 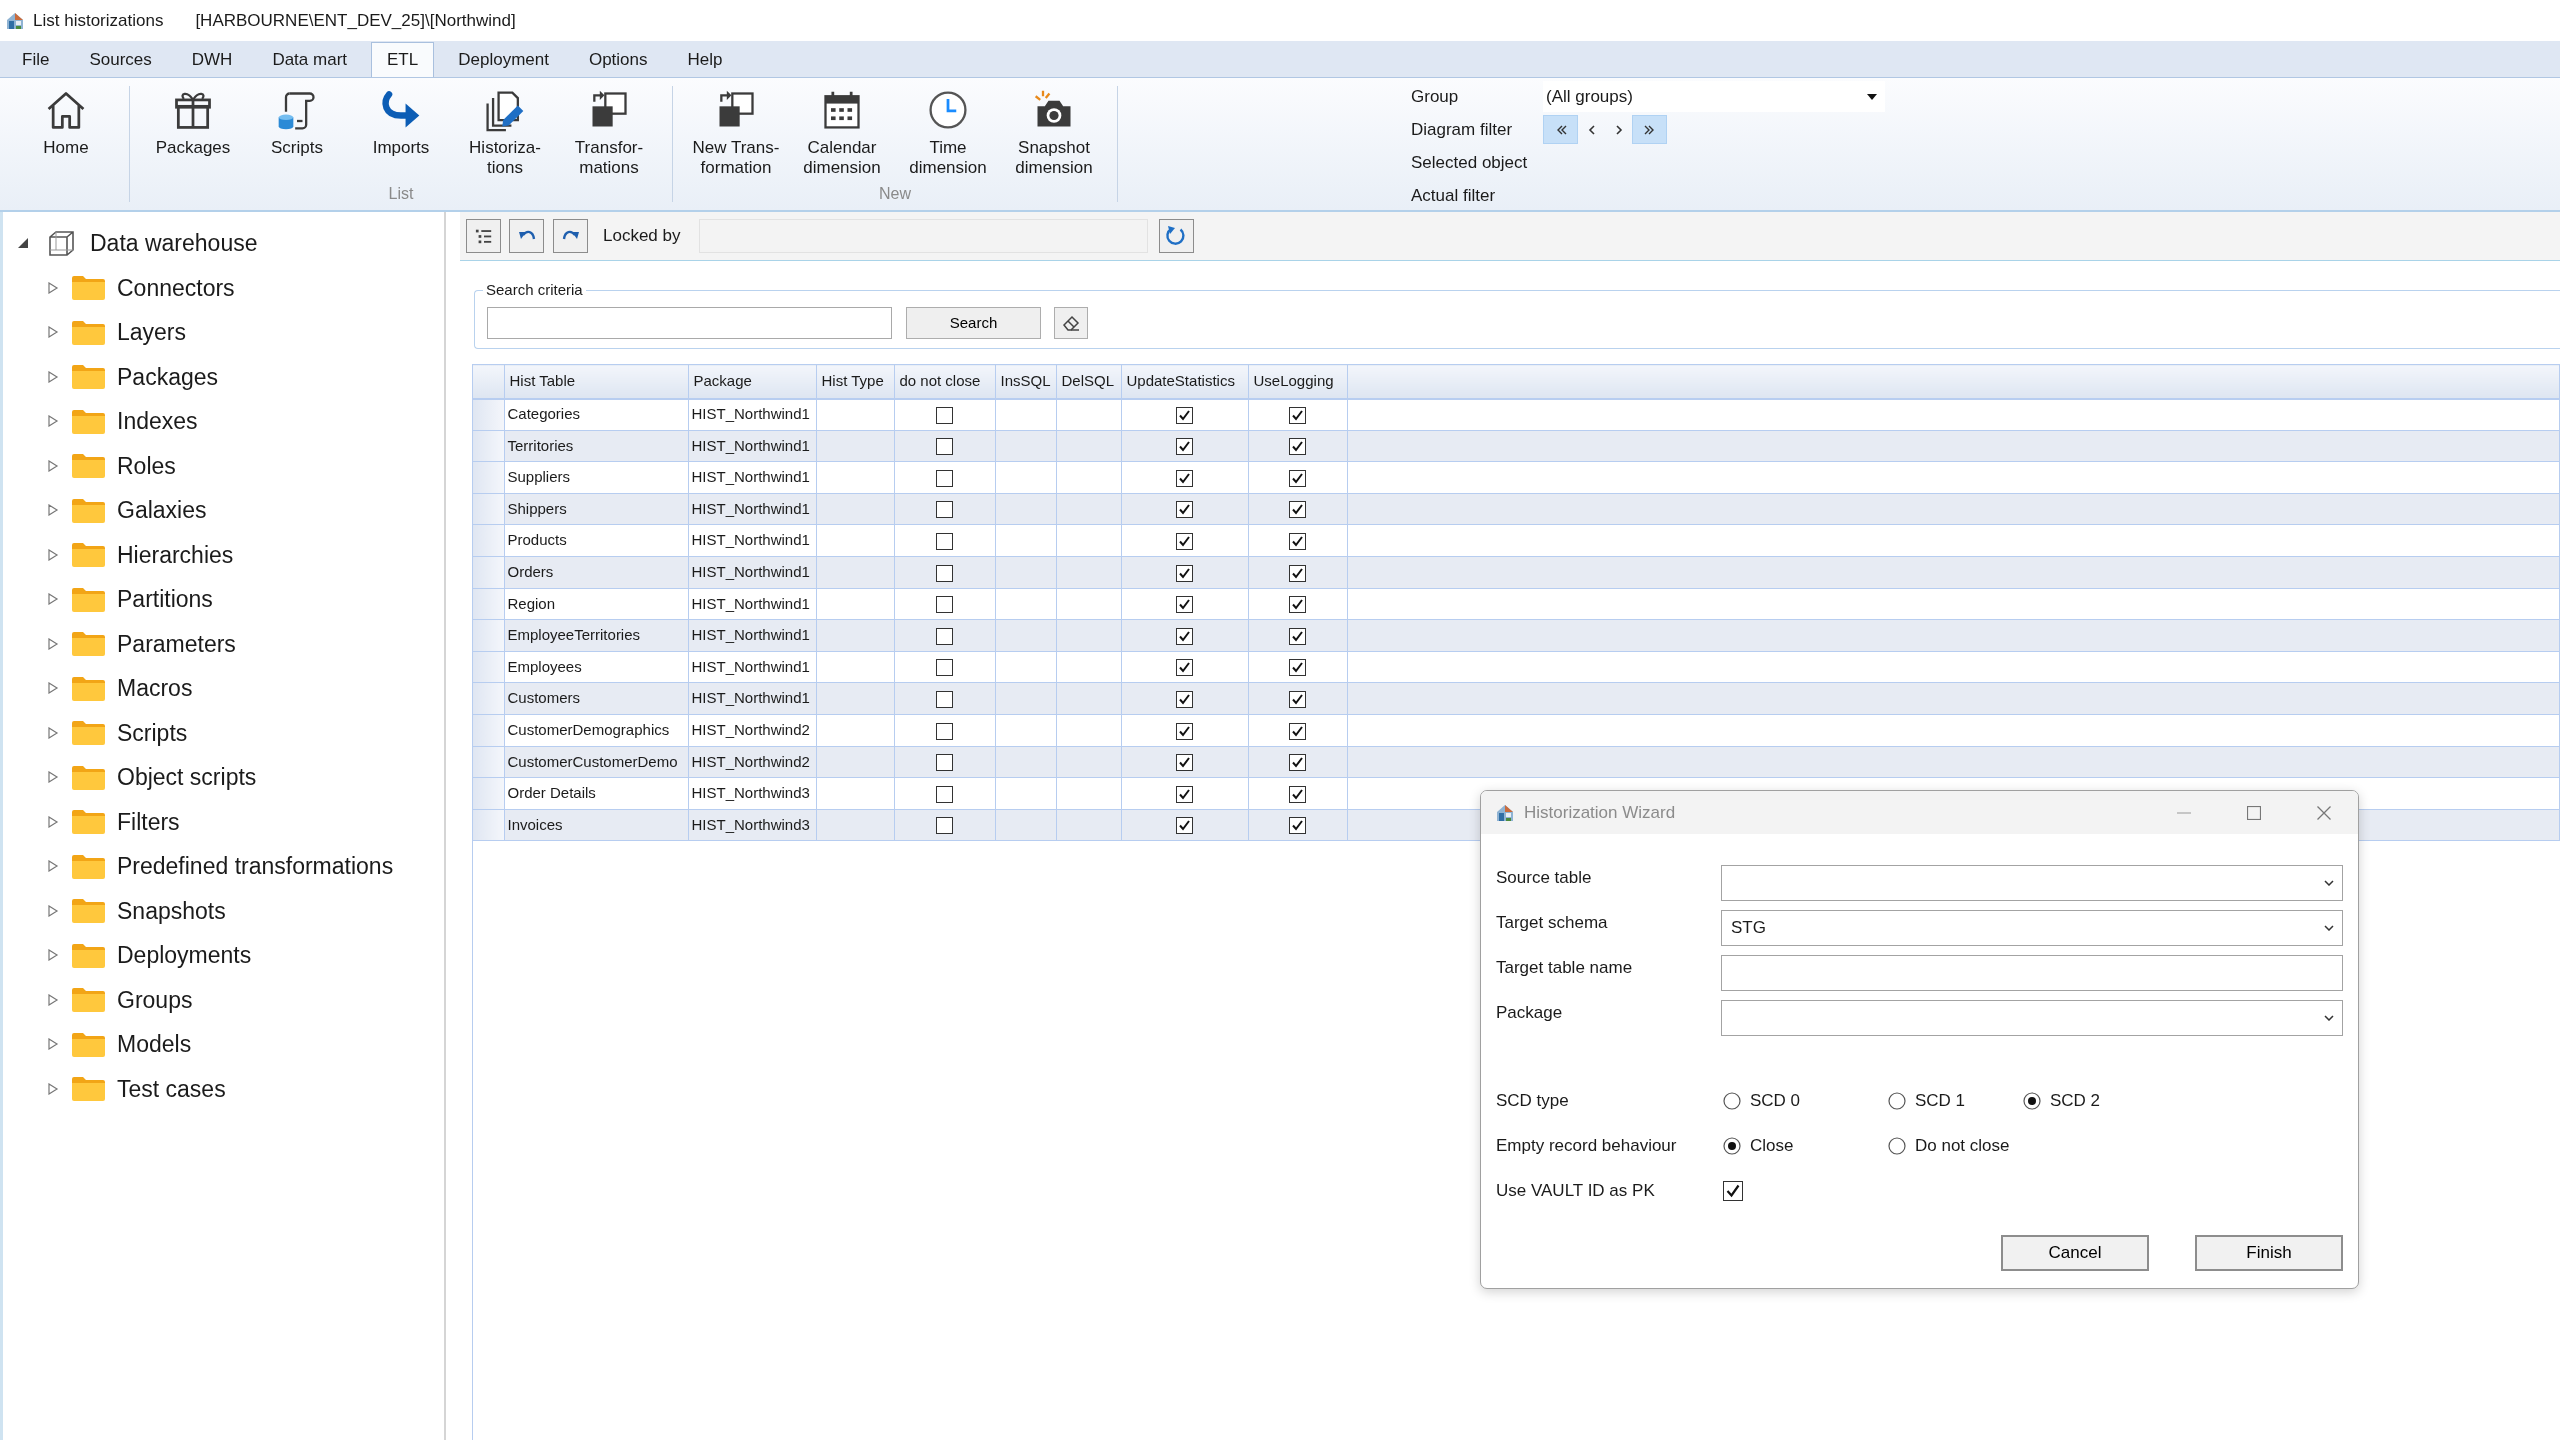 I want to click on tree-item: Packages, so click(x=167, y=376).